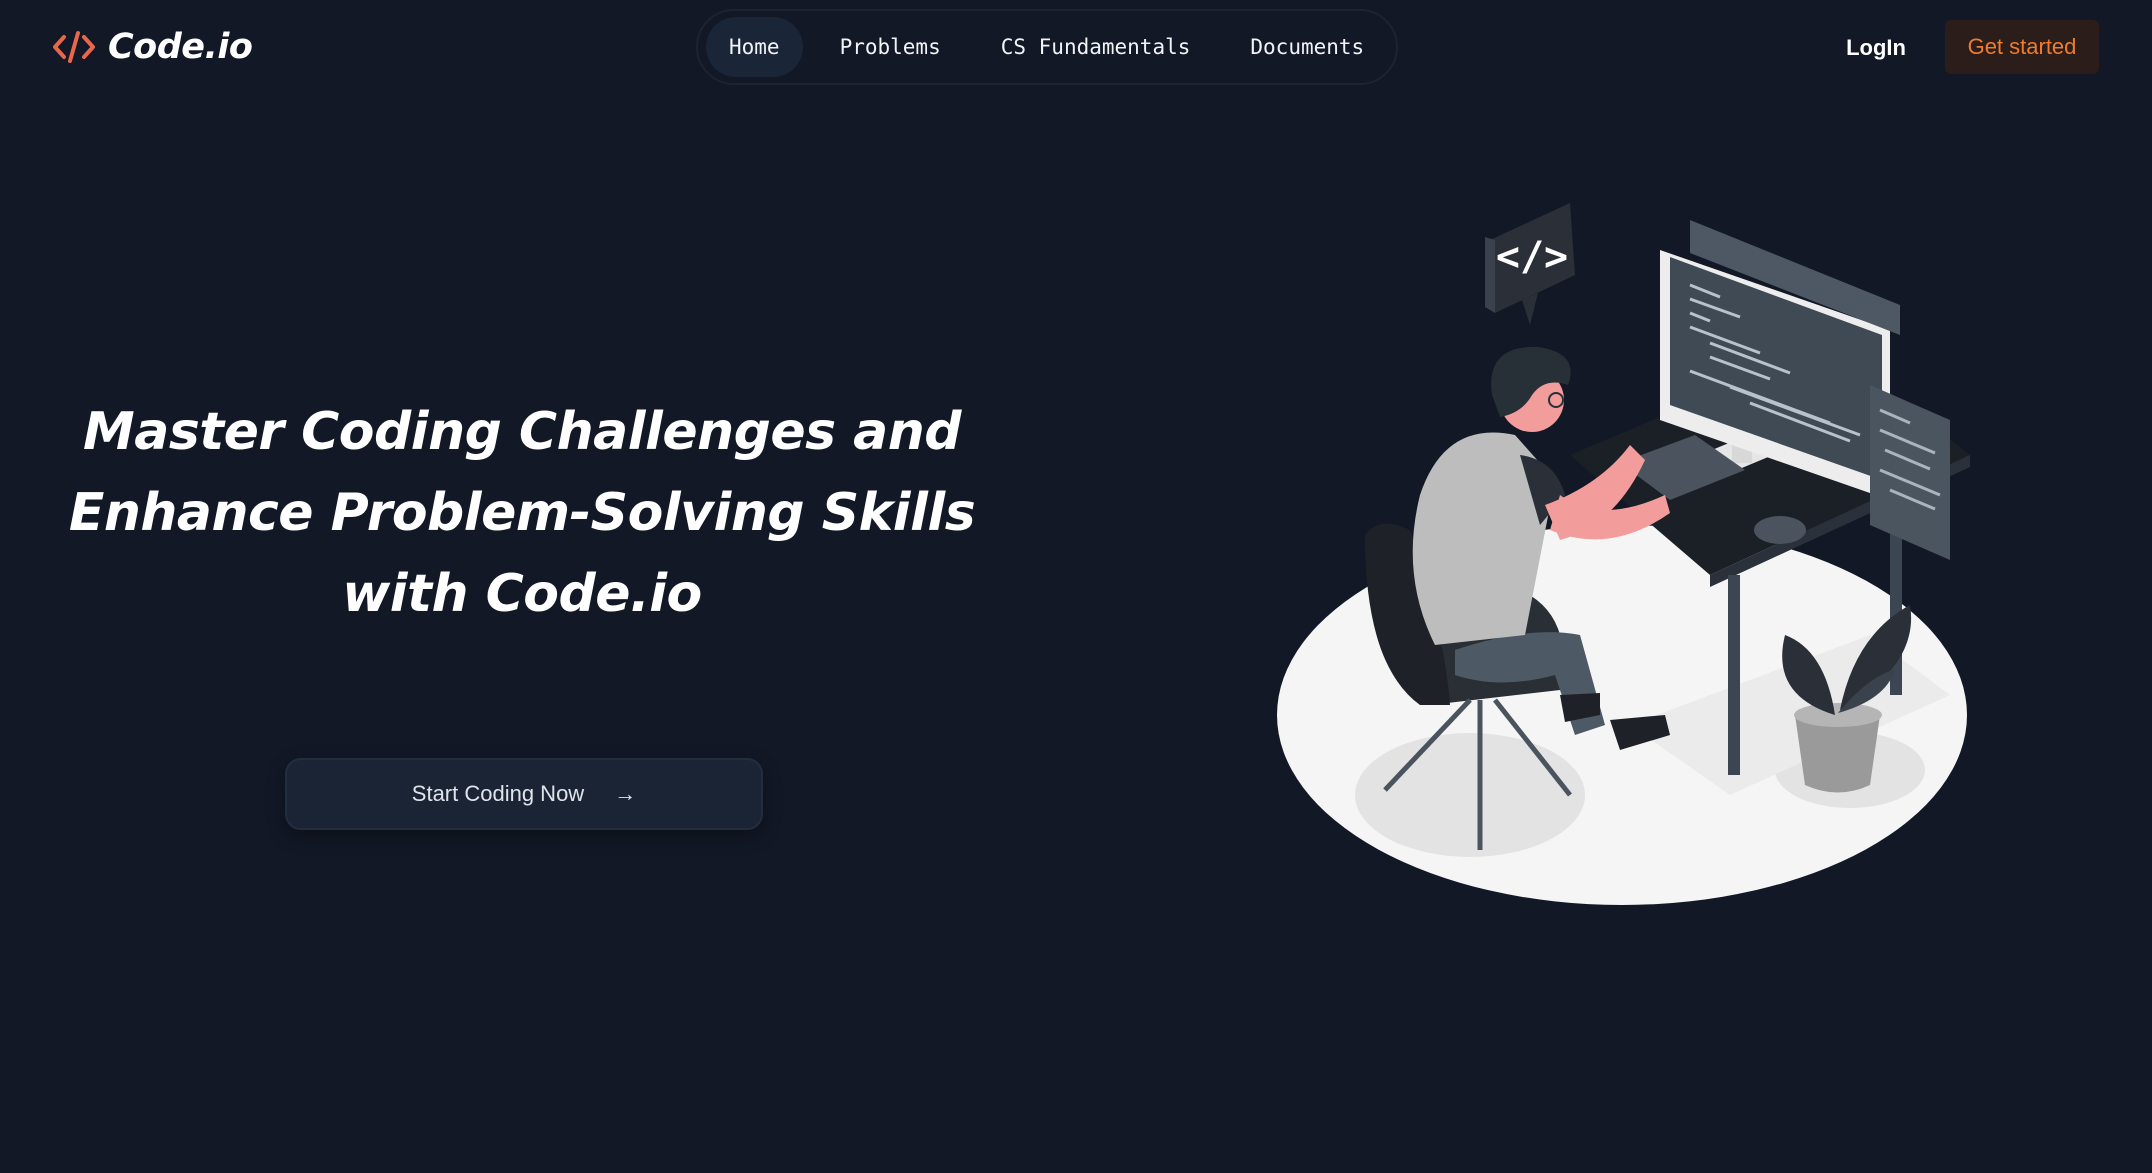 The image size is (2152, 1173). I want to click on nav-item-problems: Problems, so click(890, 47).